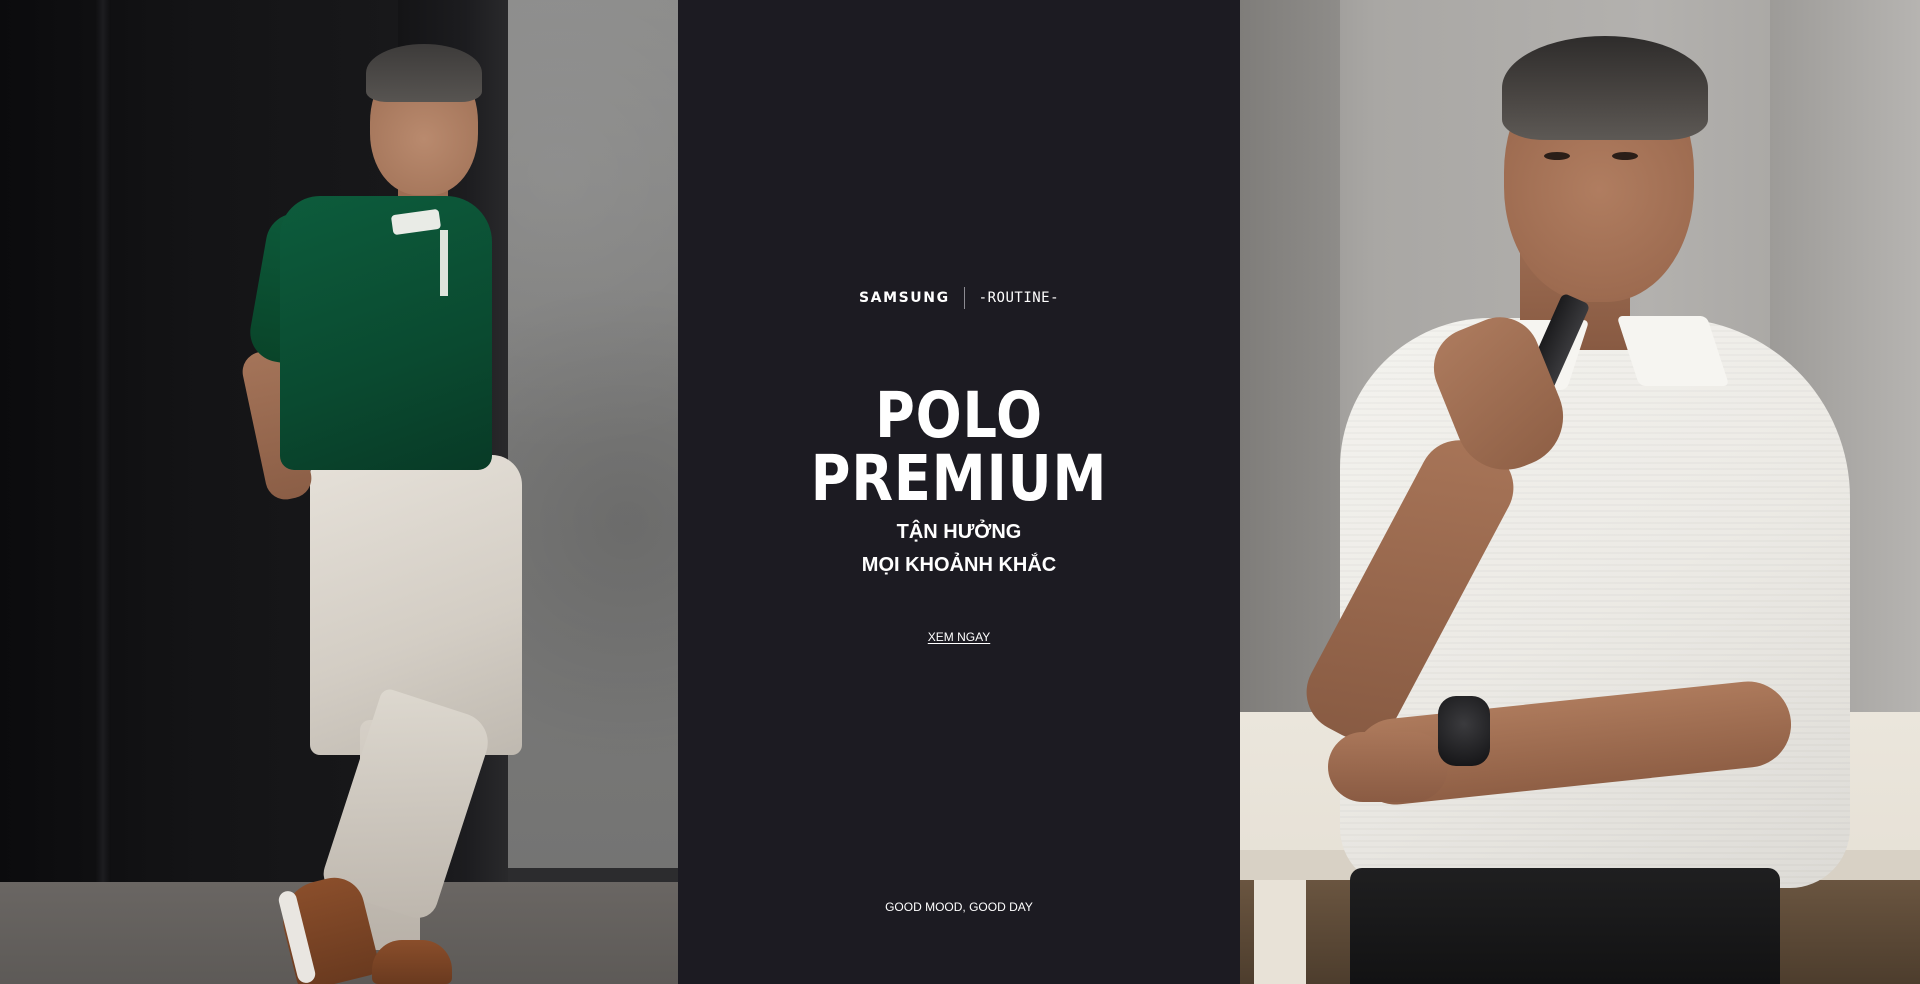 Image resolution: width=1920 pixels, height=984 pixels. Describe the element at coordinates (1565, 926) in the screenshot. I see `model-pants` at that location.